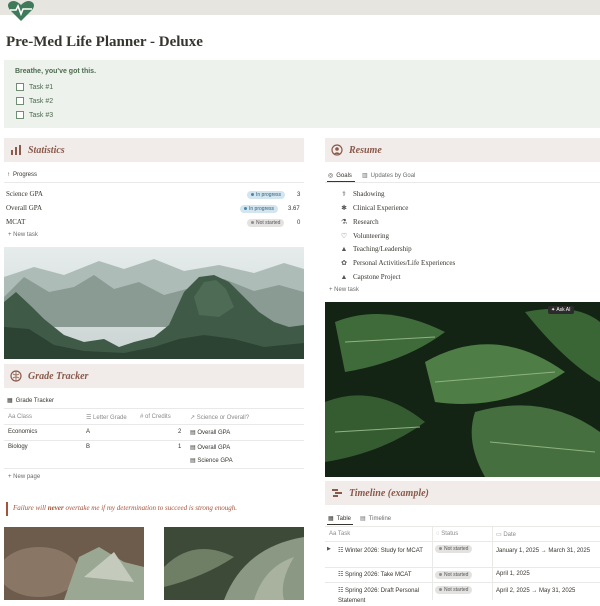 Image resolution: width=600 pixels, height=606 pixels. Describe the element at coordinates (30, 401) in the screenshot. I see `tab-grade-tracker: ▦ Grade Tracker` at that location.